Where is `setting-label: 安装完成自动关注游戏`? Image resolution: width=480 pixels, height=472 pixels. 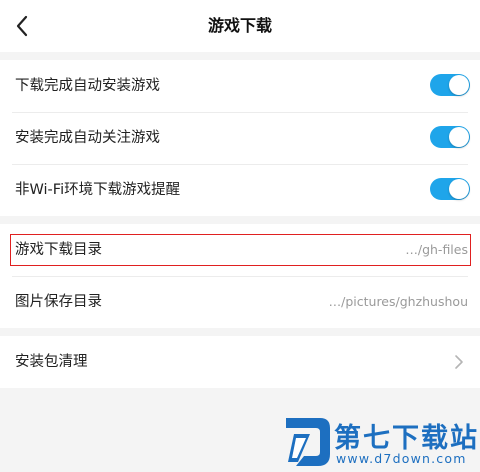 setting-label: 安装完成自动关注游戏 is located at coordinates (87, 138).